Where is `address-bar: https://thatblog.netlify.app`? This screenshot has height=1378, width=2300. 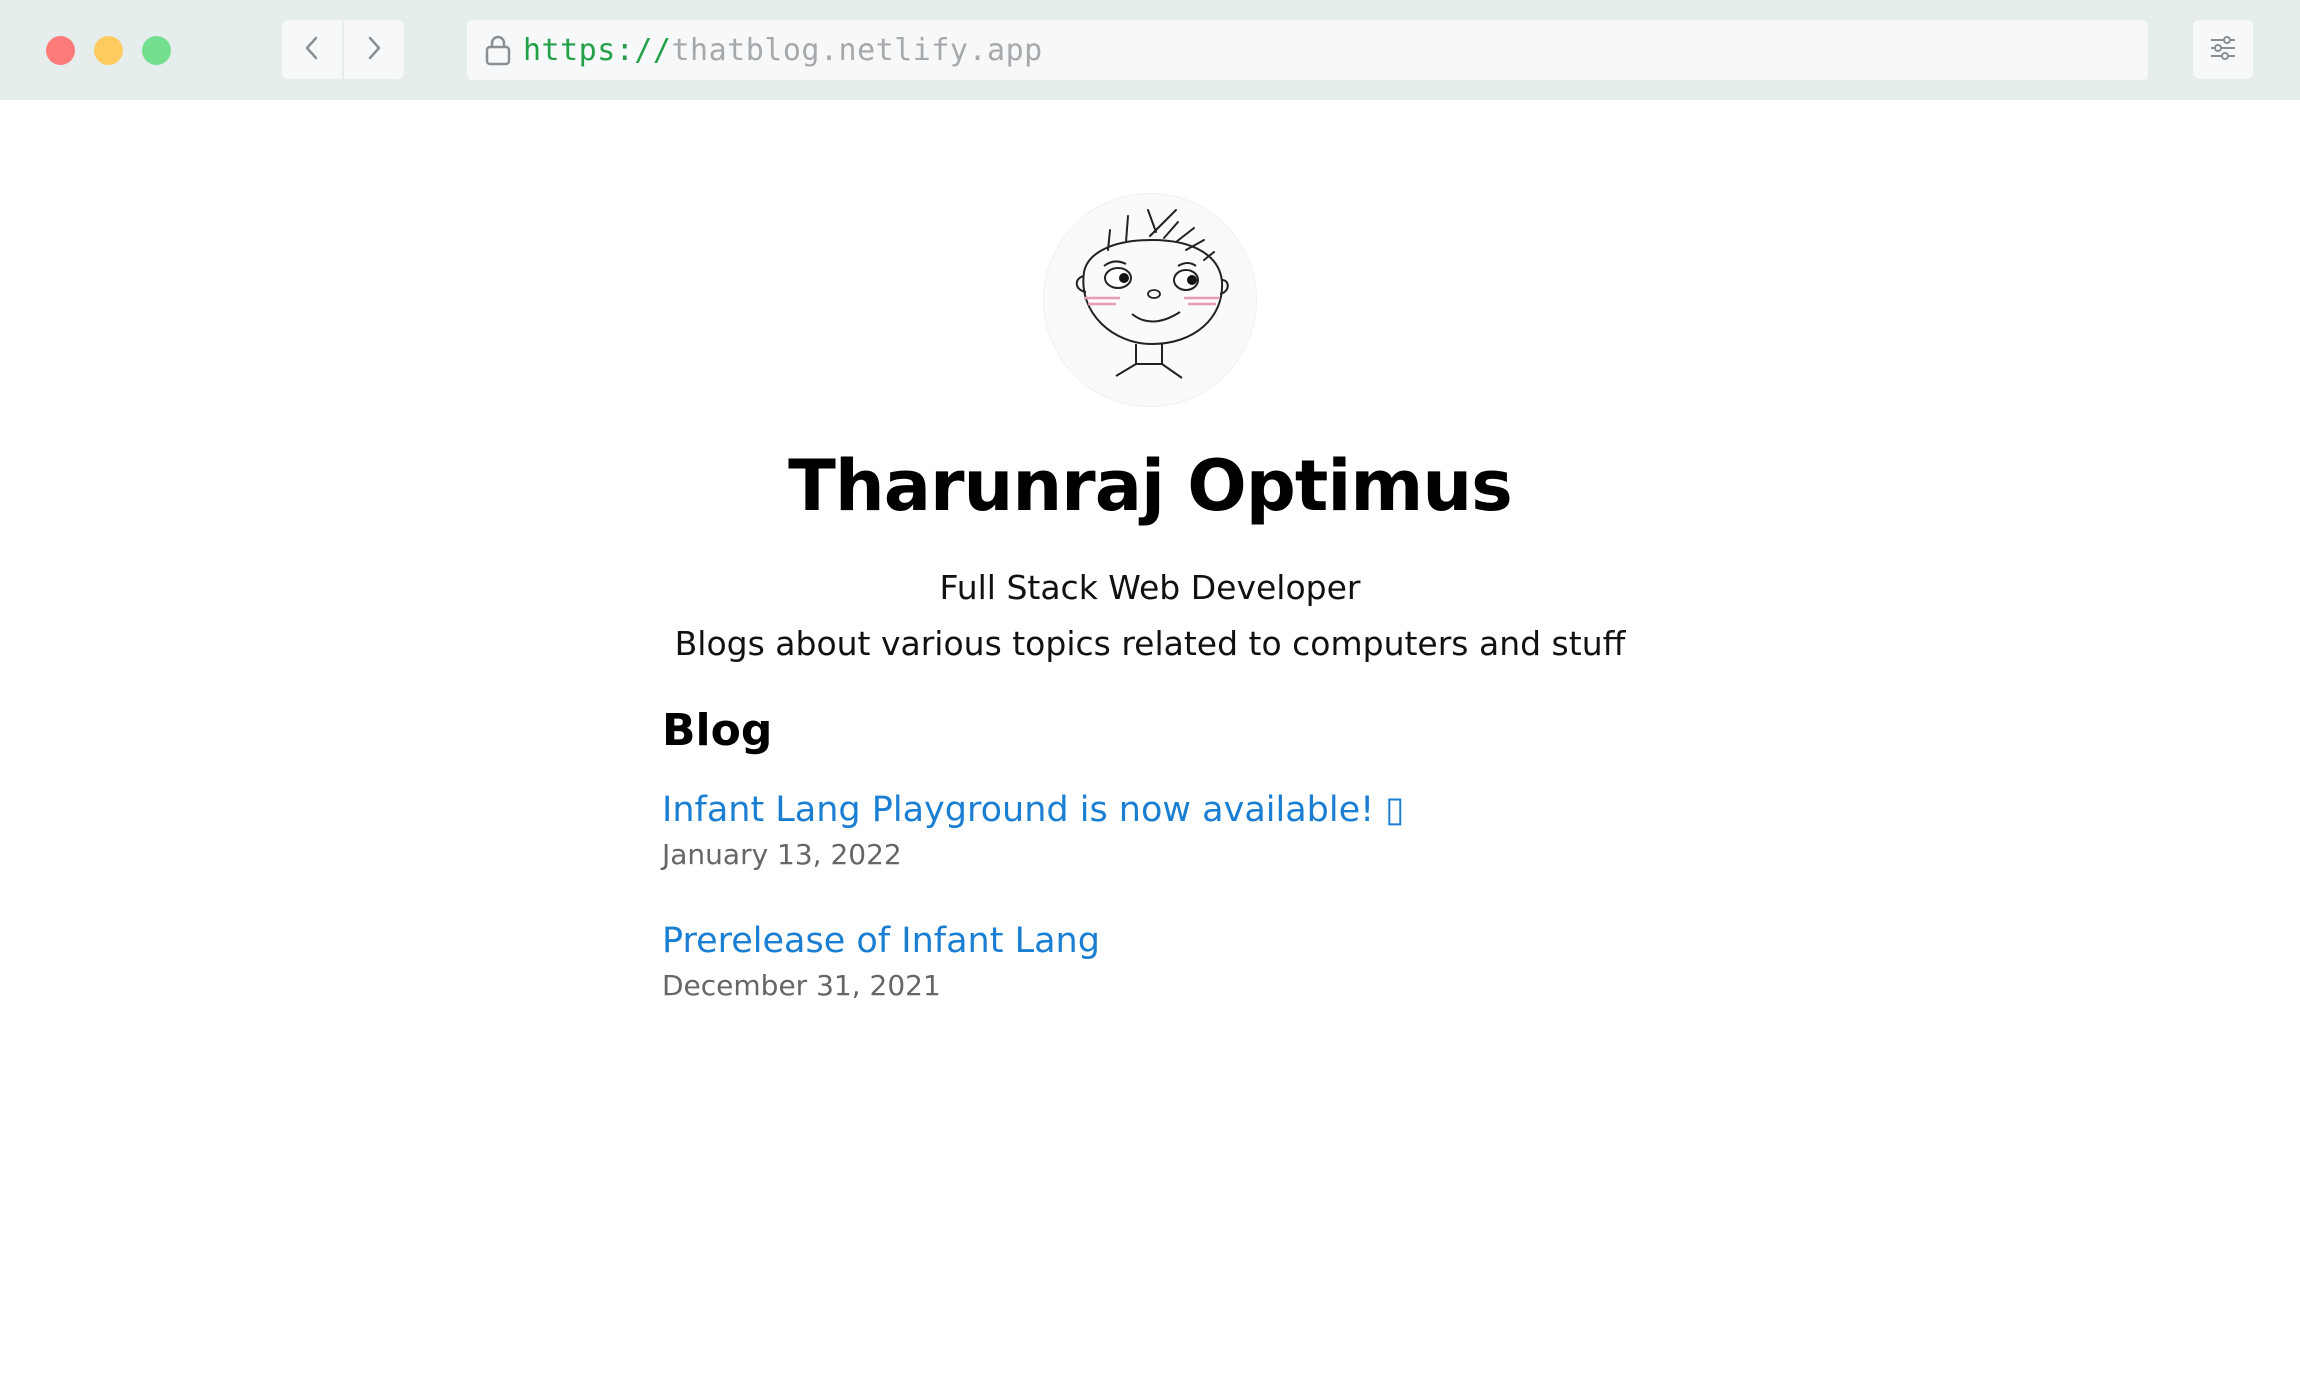
address-bar: https://thatblog.netlify.app is located at coordinates (1307, 50).